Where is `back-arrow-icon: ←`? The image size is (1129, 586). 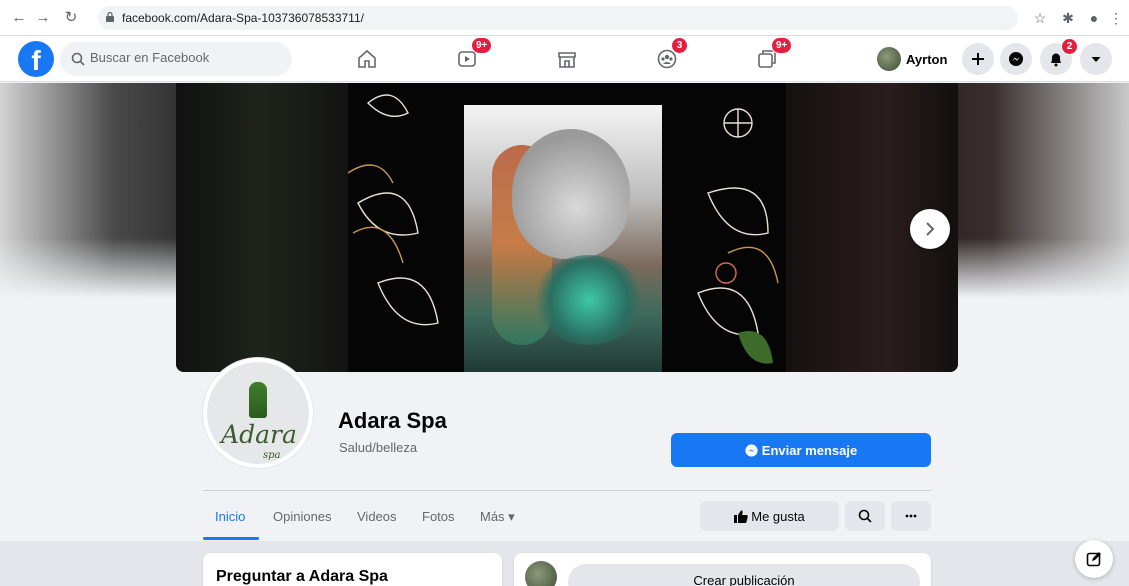
back-arrow-icon: ← is located at coordinates (19, 18).